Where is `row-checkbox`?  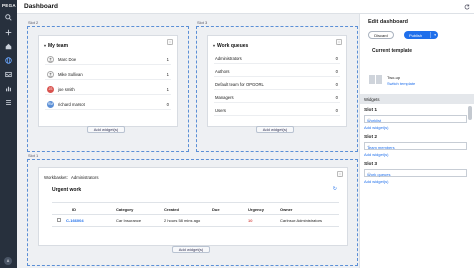
row-checkbox is located at coordinates (59, 220).